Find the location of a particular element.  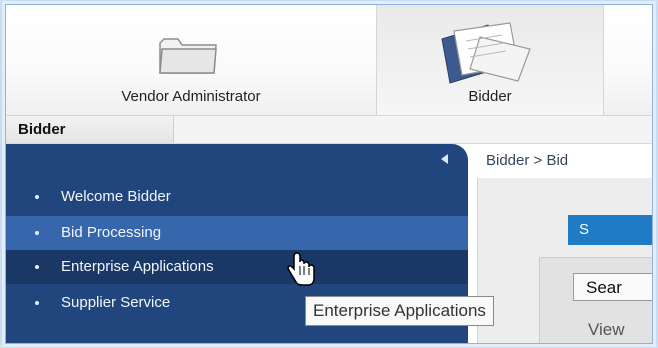

tooltip: Enterprise Applications is located at coordinates (399, 311).